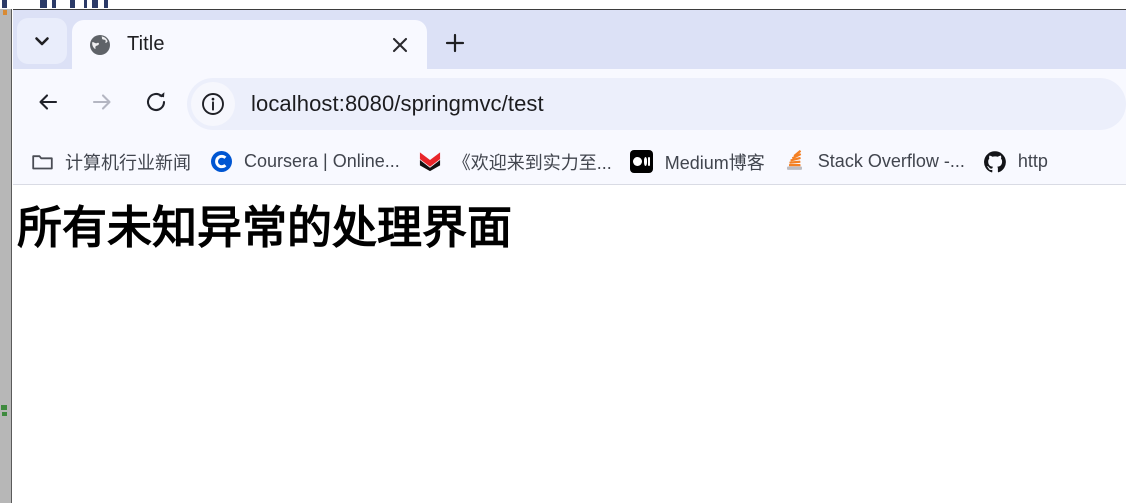  I want to click on stack-overflow-icon, so click(795, 162).